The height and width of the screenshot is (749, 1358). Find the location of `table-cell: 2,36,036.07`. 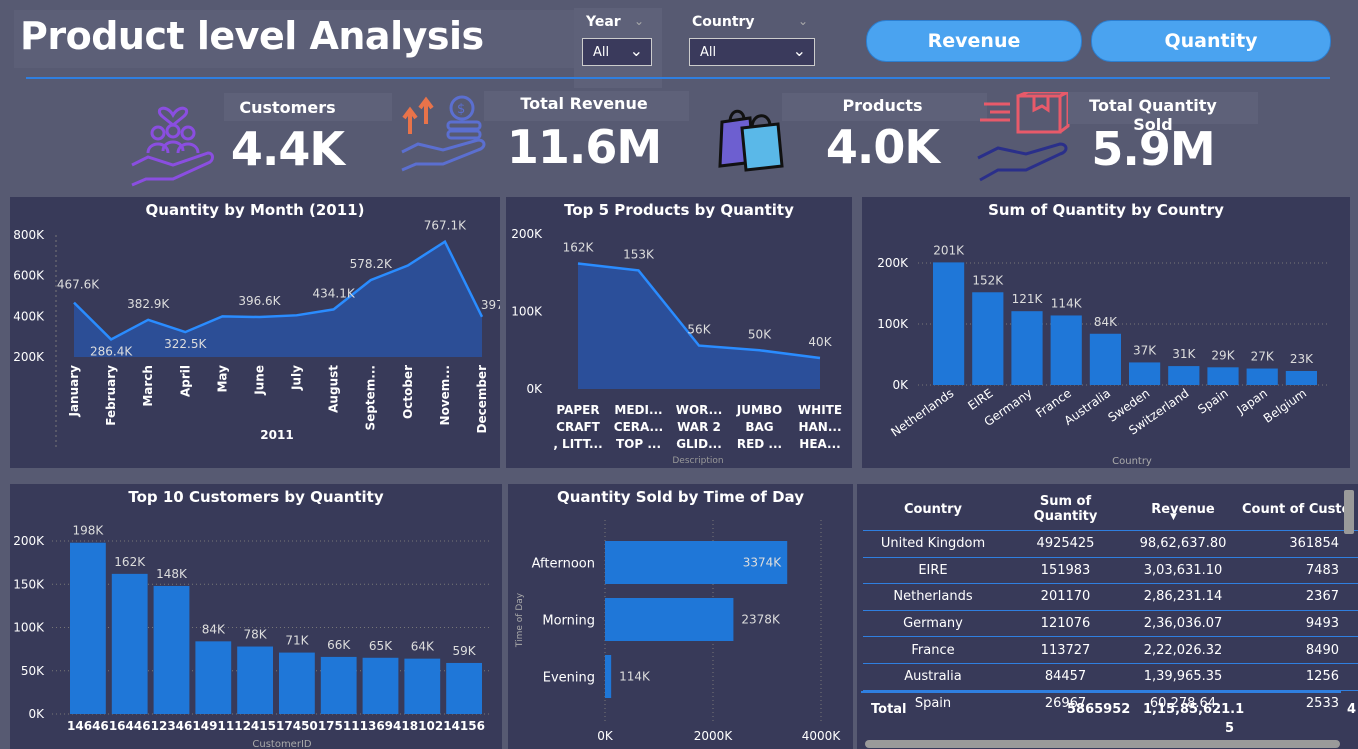

table-cell: 2,36,036.07 is located at coordinates (1183, 623).